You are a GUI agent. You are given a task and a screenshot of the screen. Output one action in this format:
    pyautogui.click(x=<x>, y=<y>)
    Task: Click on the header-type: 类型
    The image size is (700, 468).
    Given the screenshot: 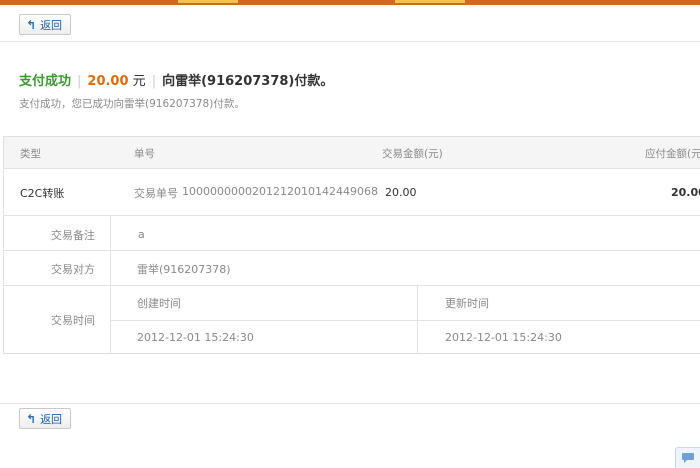 What is the action you would take?
    pyautogui.click(x=30, y=154)
    